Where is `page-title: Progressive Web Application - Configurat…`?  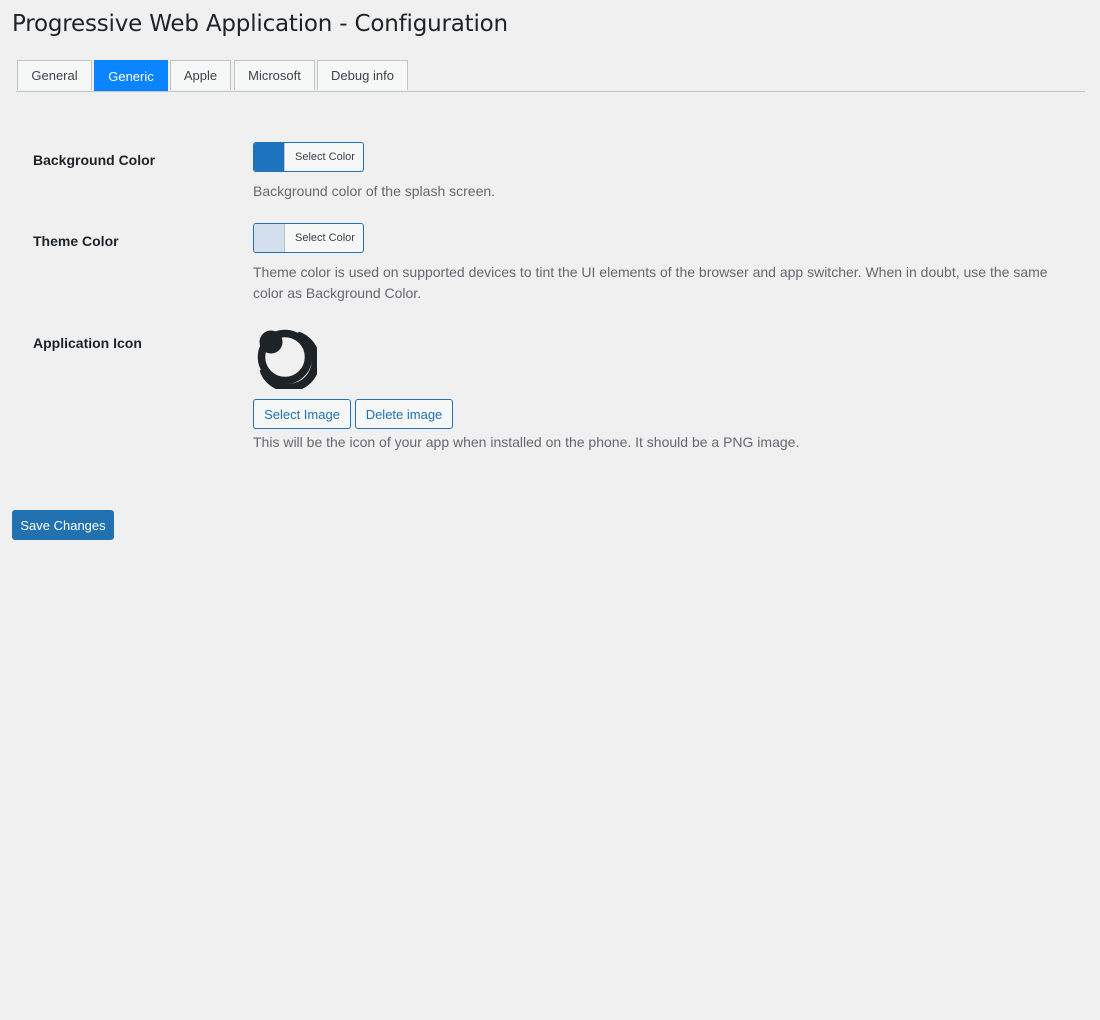 page-title: Progressive Web Application - Configurat… is located at coordinates (260, 24).